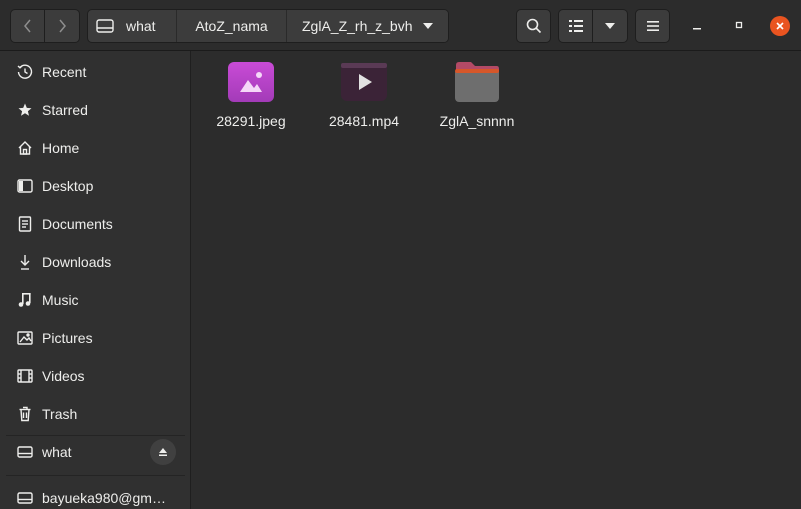 The height and width of the screenshot is (509, 801). Describe the element at coordinates (95, 186) in the screenshot. I see `sidebar-item-desktop: Desktop` at that location.